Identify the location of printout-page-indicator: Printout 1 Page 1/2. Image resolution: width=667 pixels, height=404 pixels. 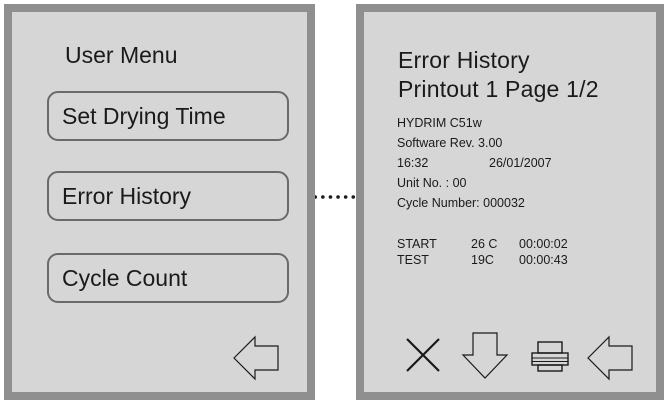
(498, 89).